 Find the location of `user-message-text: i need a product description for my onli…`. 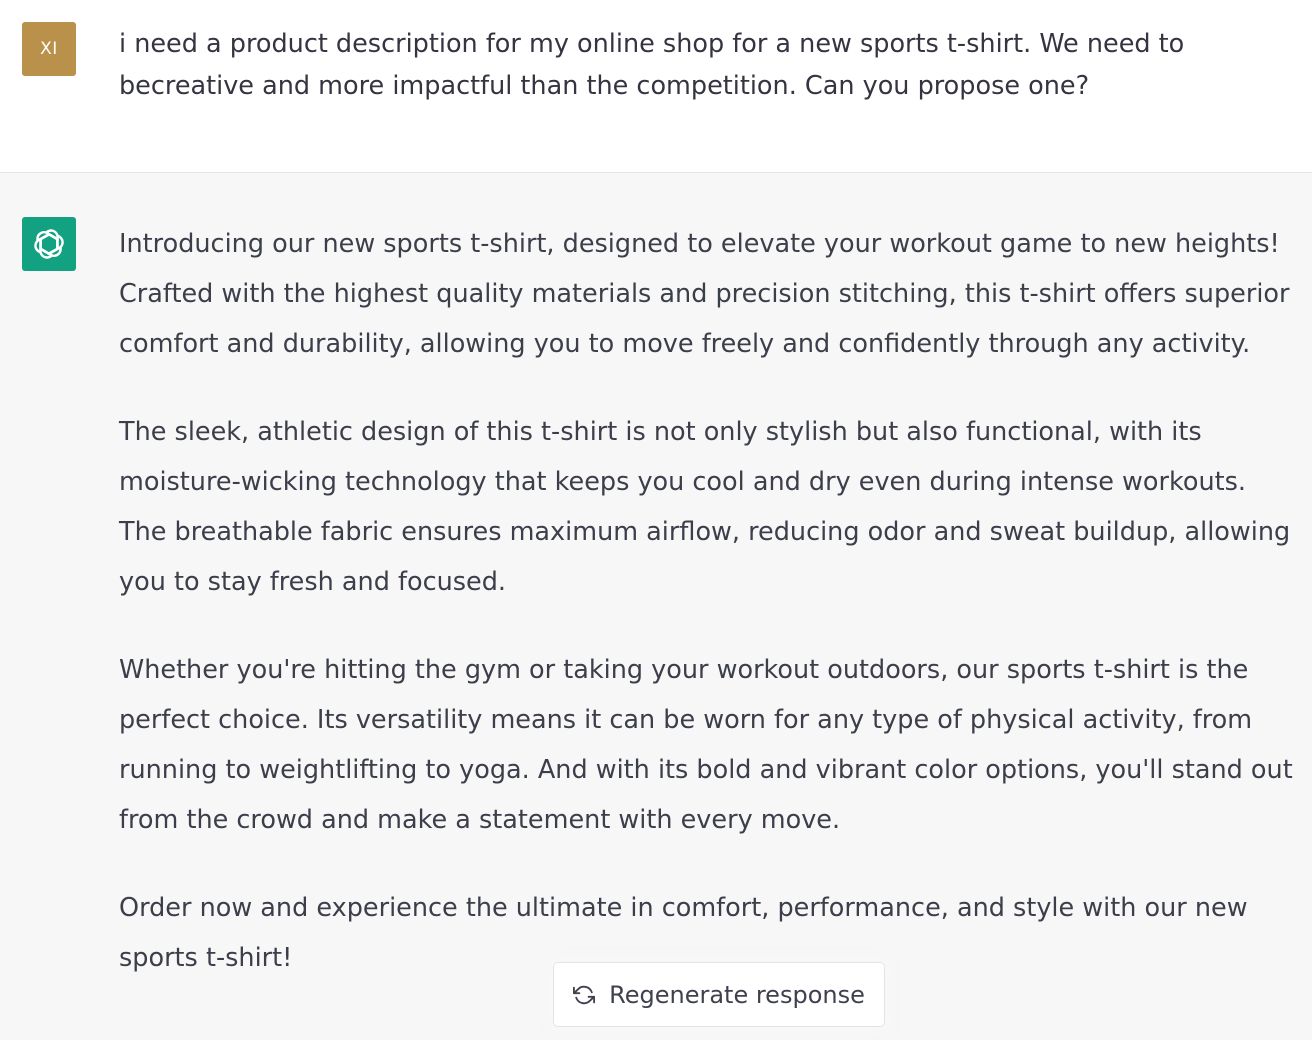

user-message-text: i need a product description for my onli… is located at coordinates (652, 65).